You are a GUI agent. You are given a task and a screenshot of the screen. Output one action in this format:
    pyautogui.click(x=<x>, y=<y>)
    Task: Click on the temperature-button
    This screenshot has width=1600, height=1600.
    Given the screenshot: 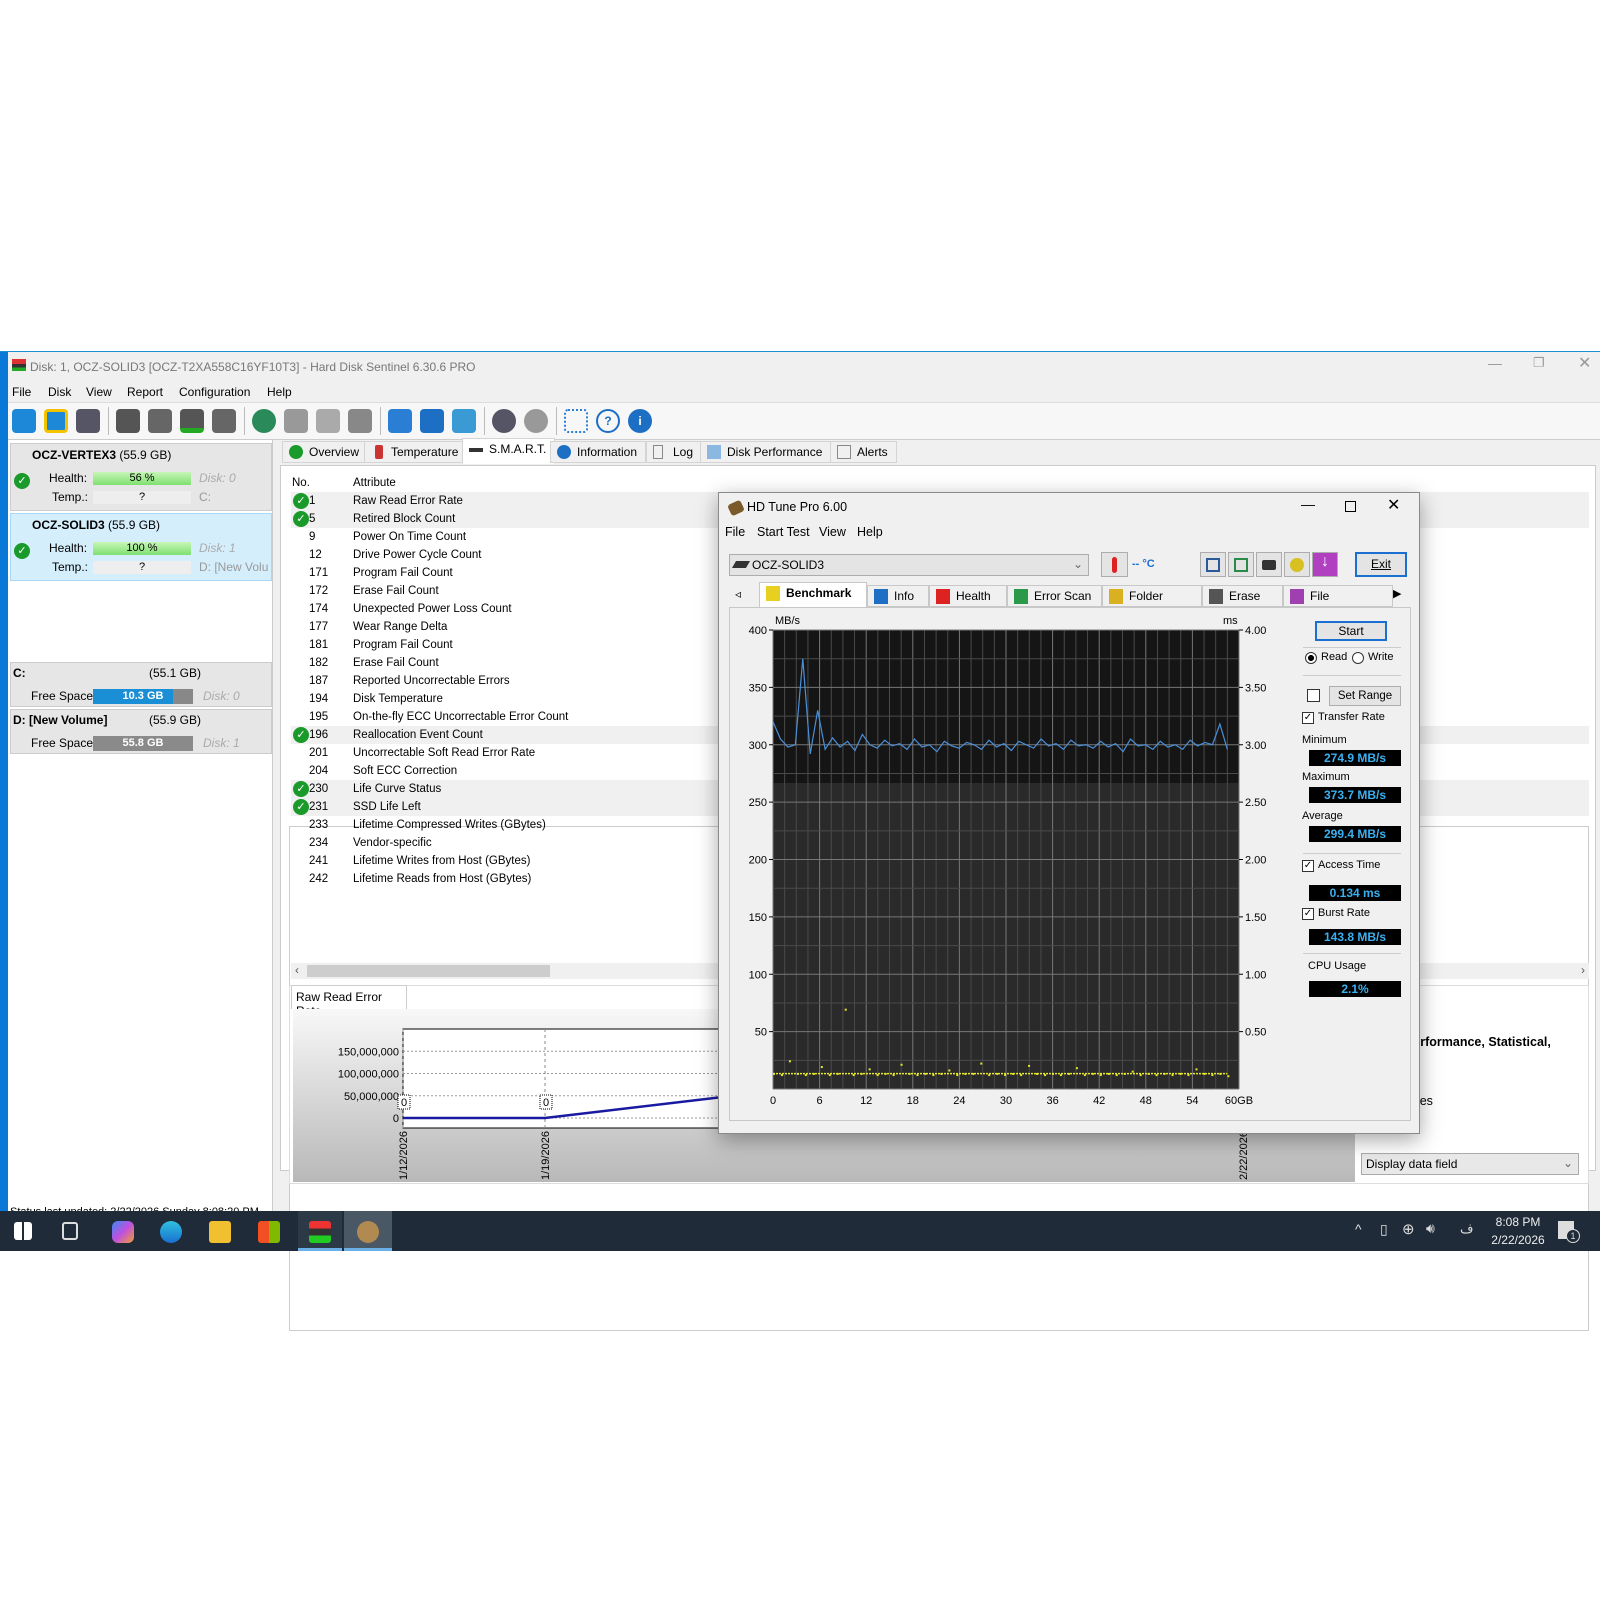 What is the action you would take?
    pyautogui.click(x=1114, y=564)
    